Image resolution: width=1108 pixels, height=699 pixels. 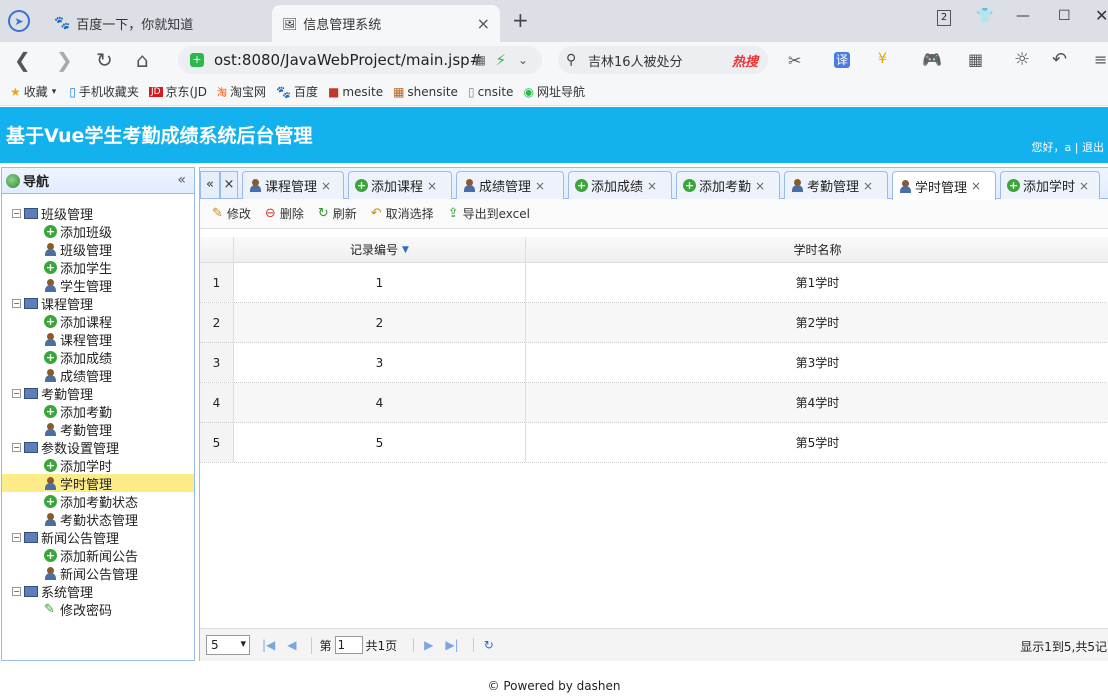 What do you see at coordinates (157, 23) in the screenshot?
I see `browser-tab-baidu: 🐾 百度一下，你就知道` at bounding box center [157, 23].